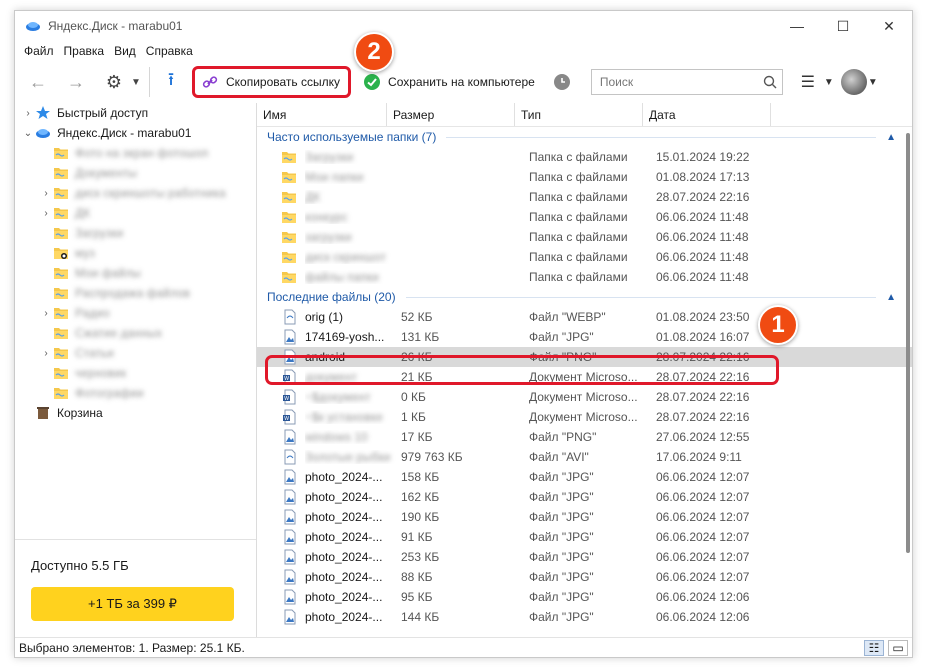 The height and width of the screenshot is (671, 927). Describe the element at coordinates (578, 237) in the screenshot. I see `folder-type: Папка с файлами` at that location.